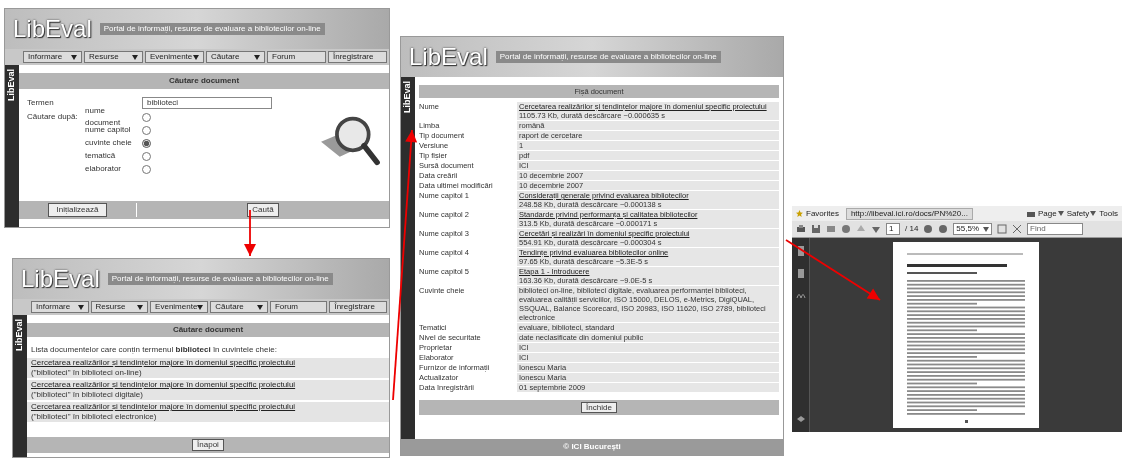 Image resolution: width=1124 pixels, height=461 pixels. I want to click on printer-icon, so click(801, 229).